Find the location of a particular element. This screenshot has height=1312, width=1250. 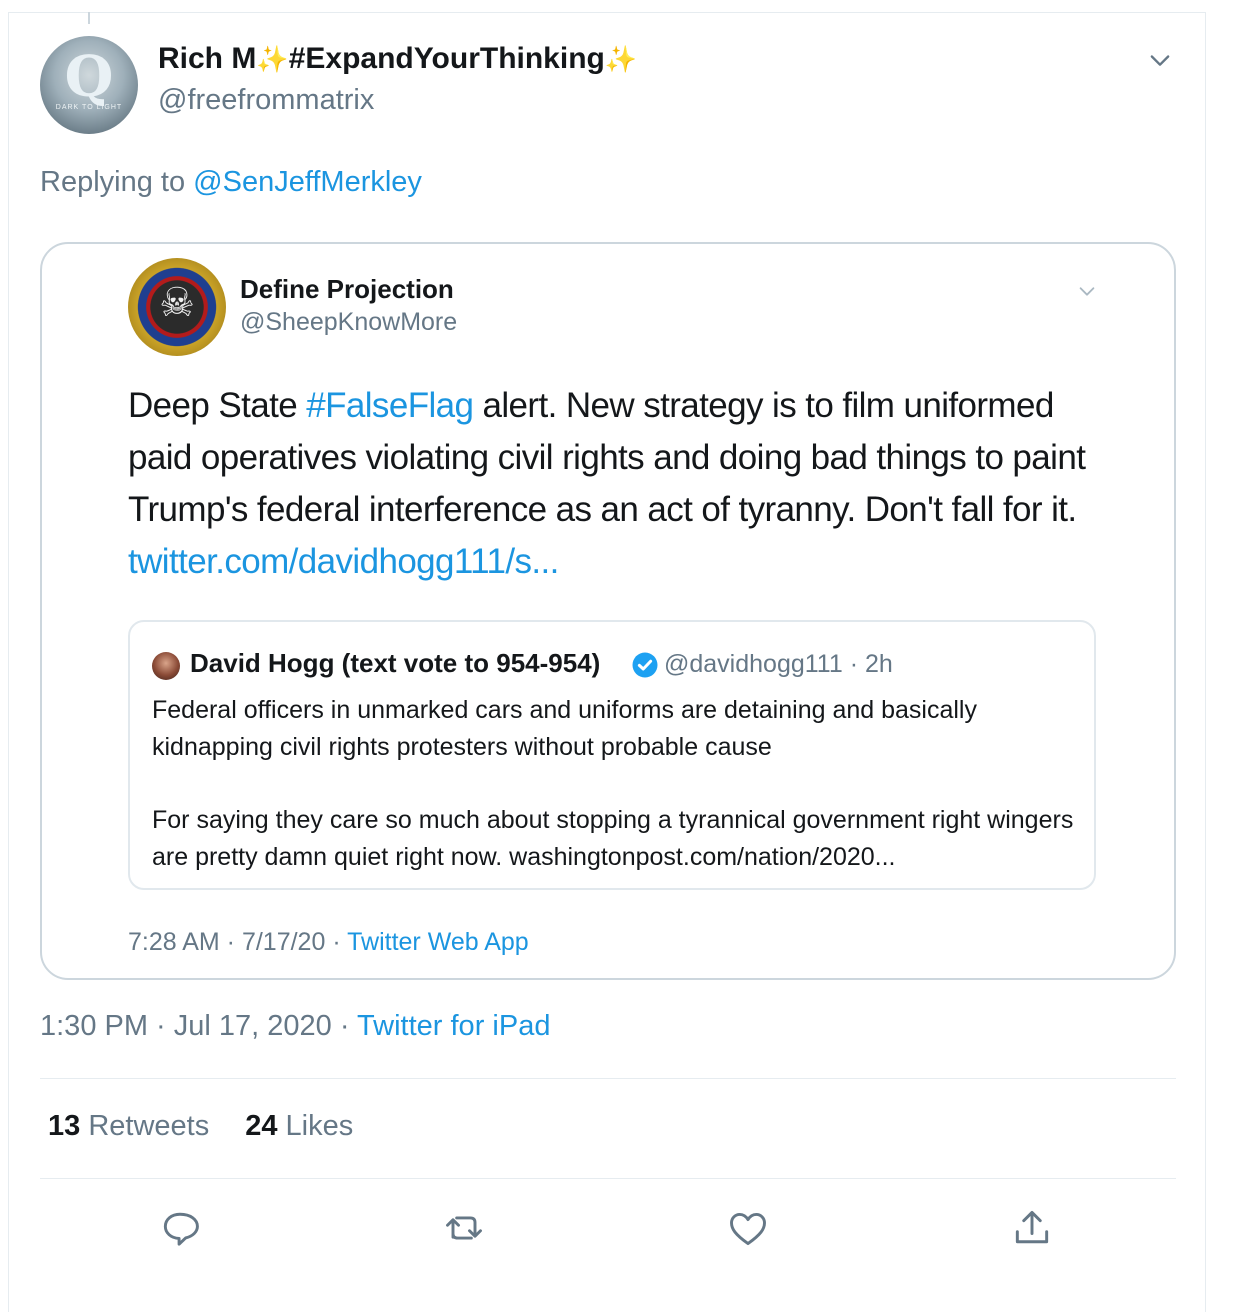

verified-badge-icon is located at coordinates (645, 665).